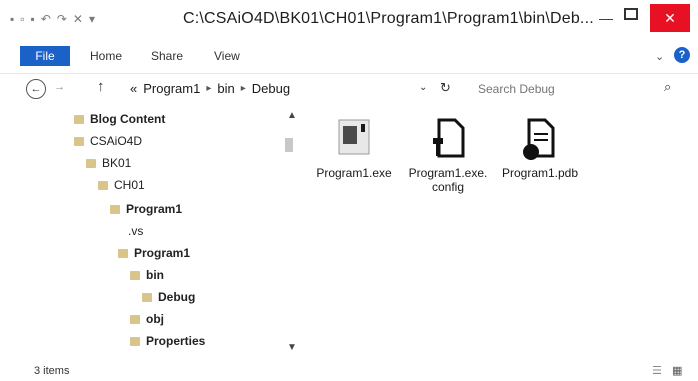 The image size is (698, 381). What do you see at coordinates (147, 319) in the screenshot?
I see `nav-item-obj: obj` at bounding box center [147, 319].